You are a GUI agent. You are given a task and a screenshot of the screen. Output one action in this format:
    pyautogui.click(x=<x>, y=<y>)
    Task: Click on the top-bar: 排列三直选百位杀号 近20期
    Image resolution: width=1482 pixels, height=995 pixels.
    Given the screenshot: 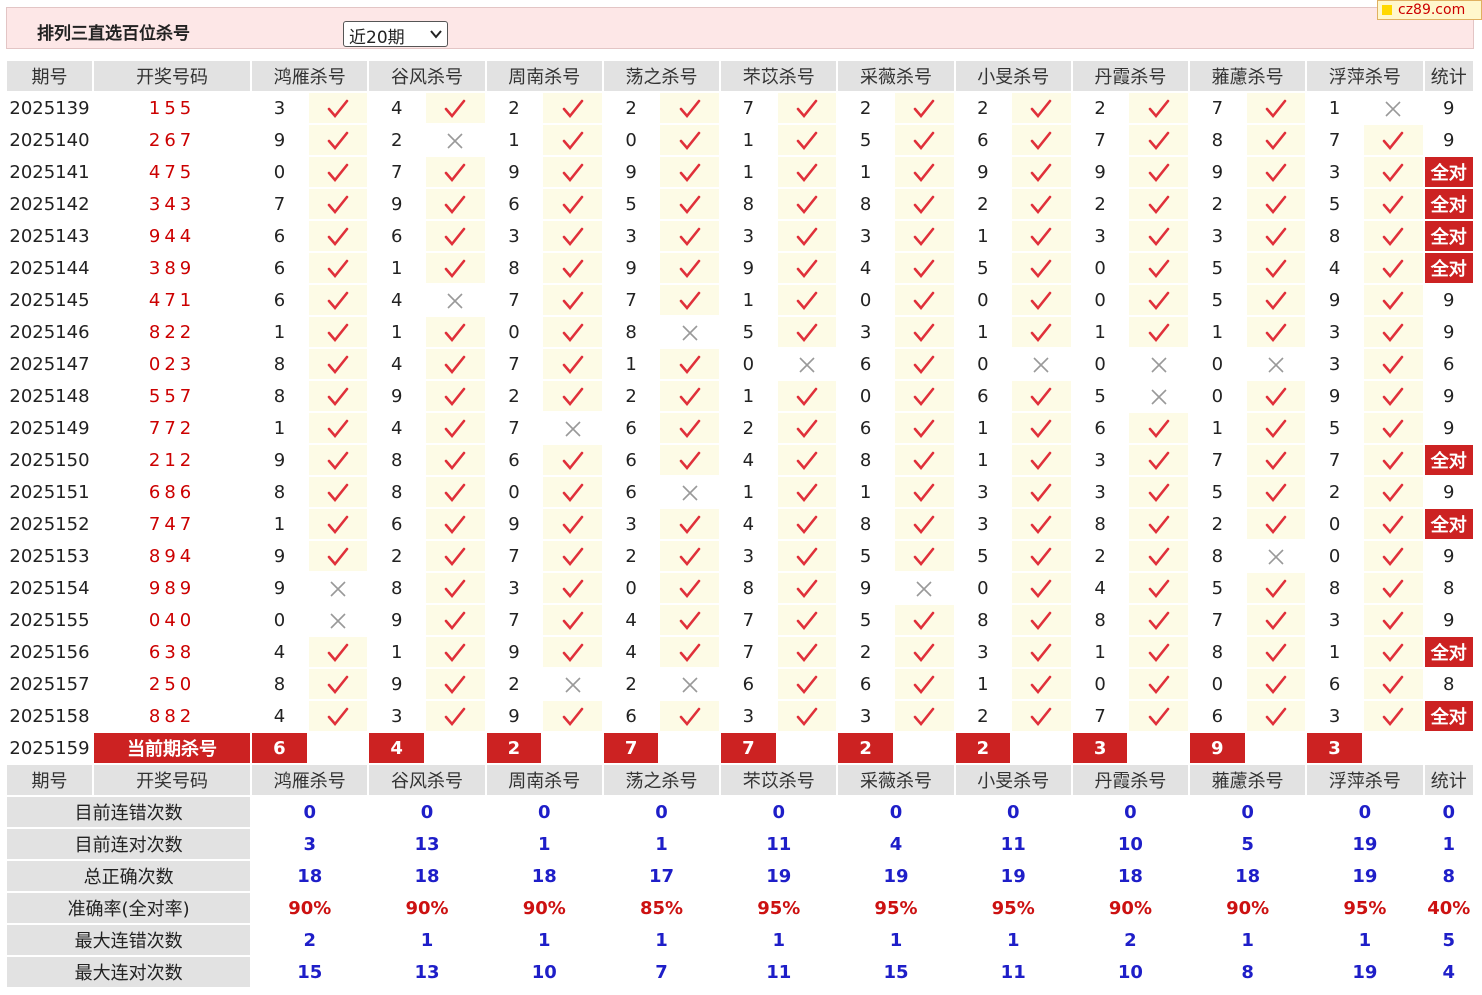 What is the action you would take?
    pyautogui.click(x=740, y=28)
    